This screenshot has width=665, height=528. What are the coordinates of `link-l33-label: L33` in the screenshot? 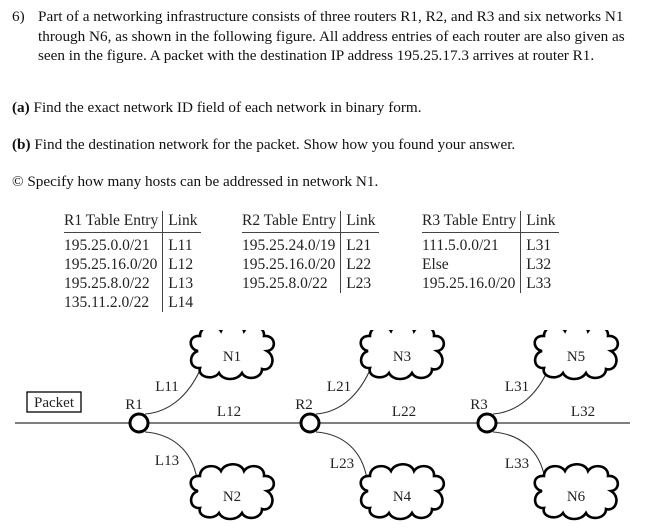 It's located at (517, 464).